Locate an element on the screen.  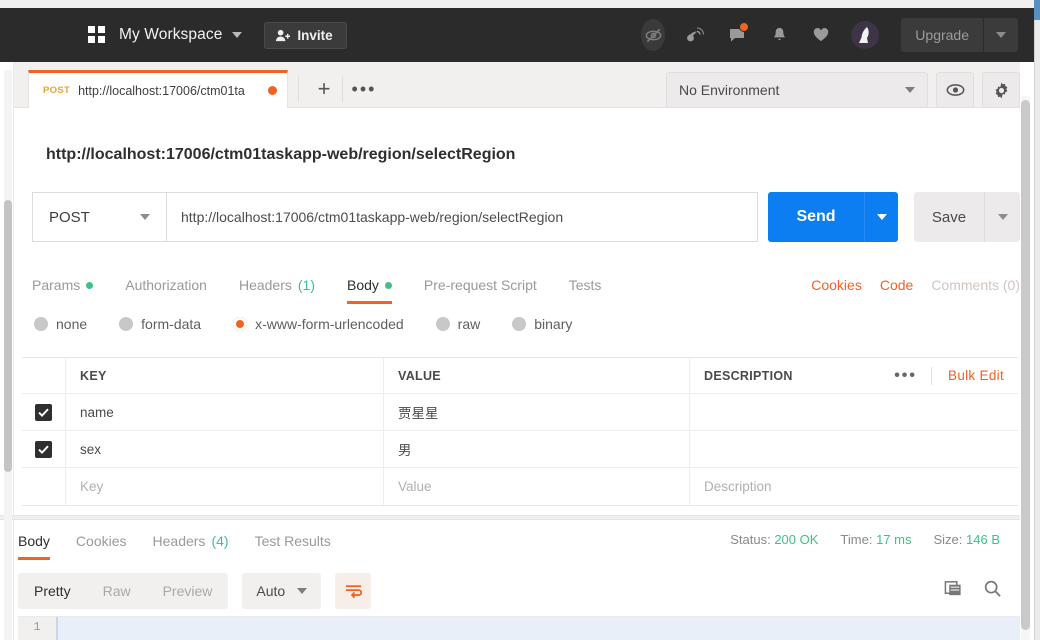
environment-select: No Environment is located at coordinates (797, 90).